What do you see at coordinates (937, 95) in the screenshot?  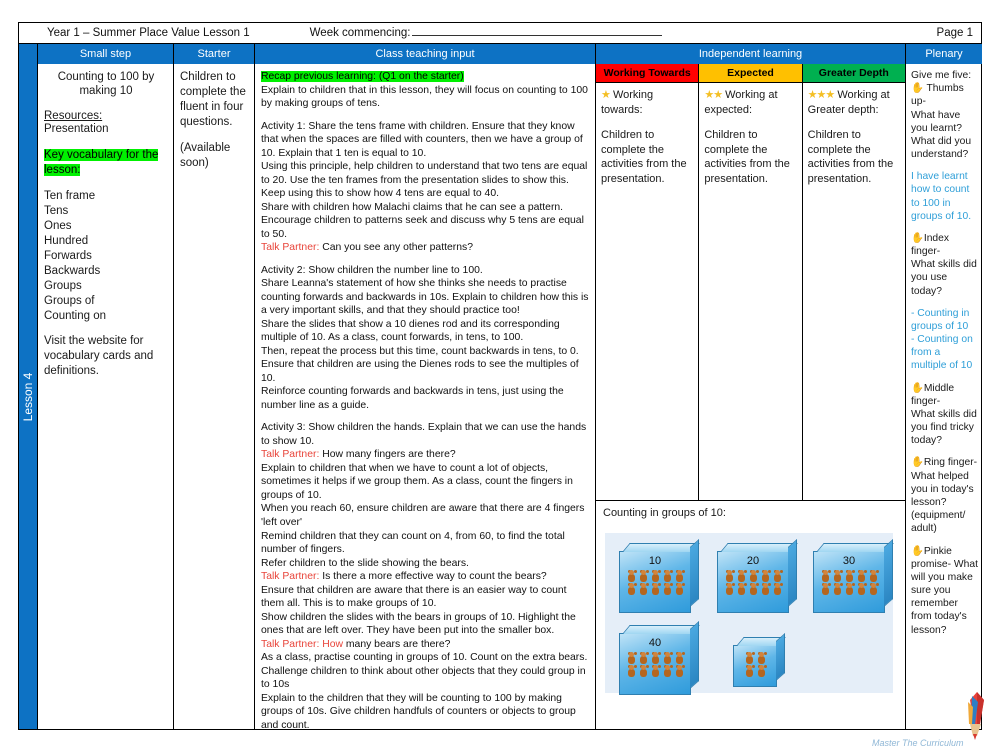 I see `thumbs-up-prompt: ✋ Thumbs up-` at bounding box center [937, 95].